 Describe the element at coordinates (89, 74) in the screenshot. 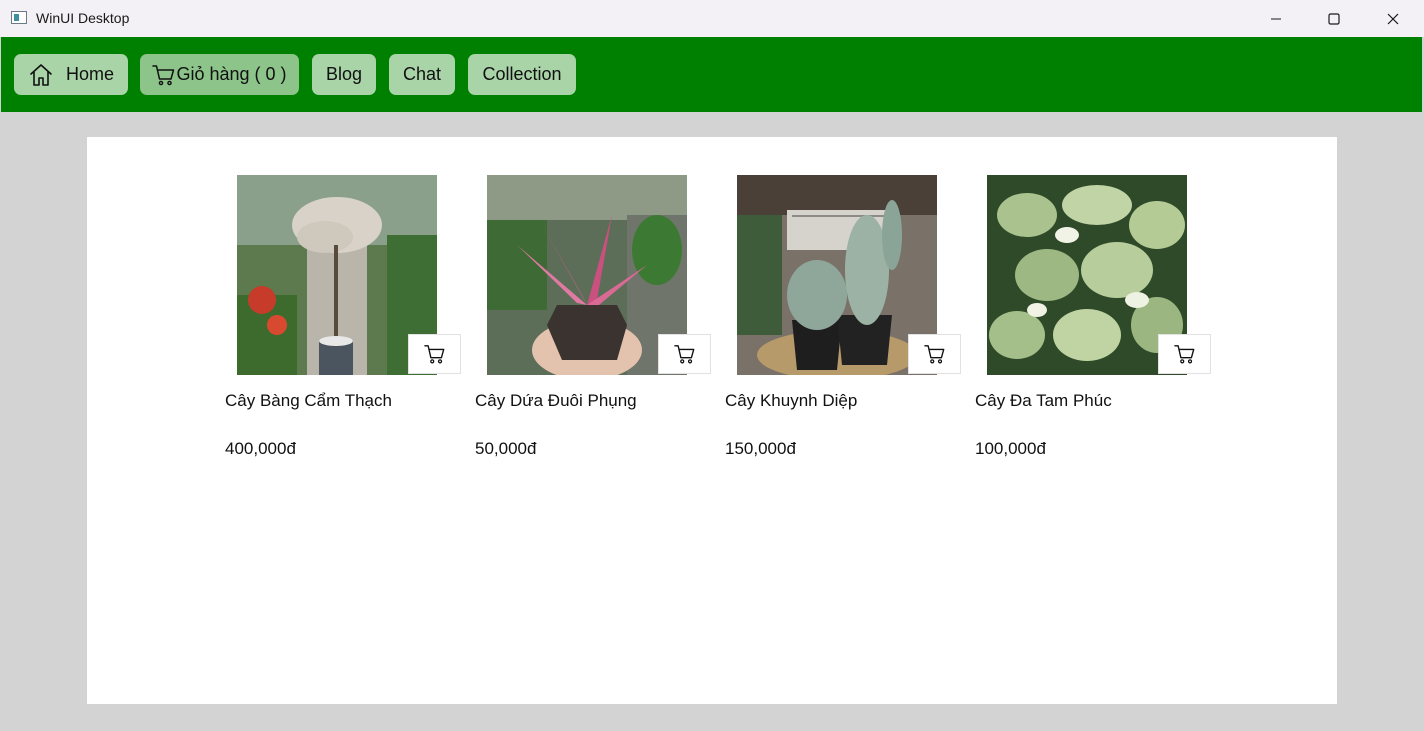

I see `home-button-label: Home` at that location.